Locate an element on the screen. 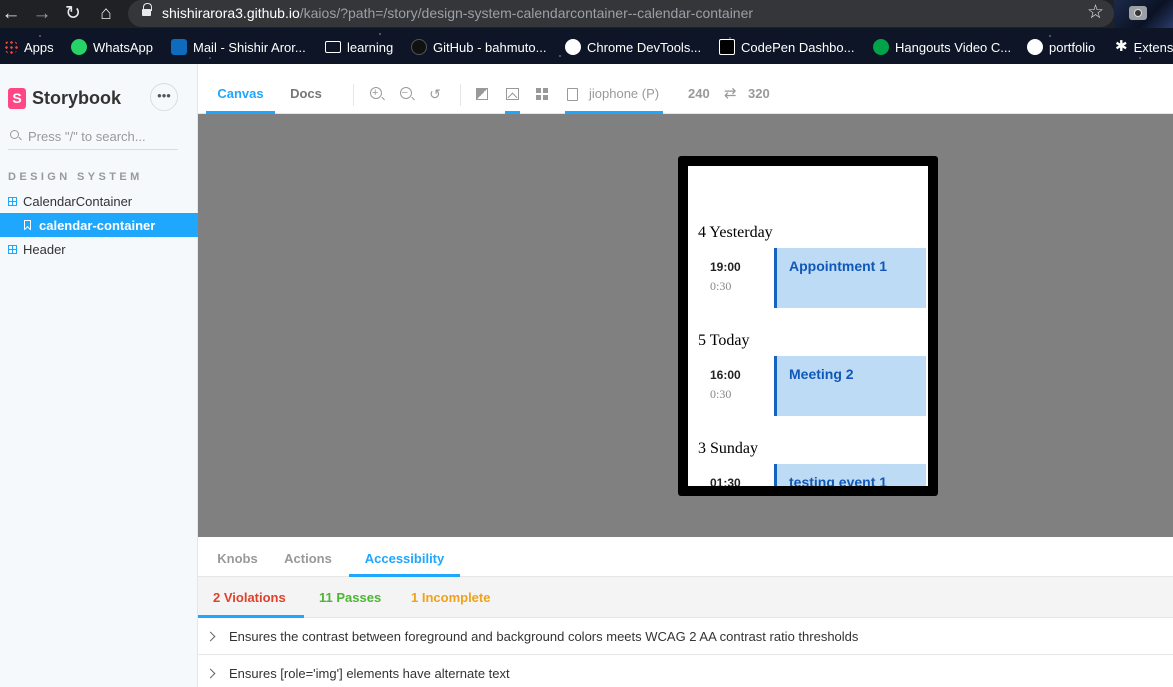 Image resolution: width=1173 pixels, height=687 pixels. sidebar-item-header: Header is located at coordinates (99, 249).